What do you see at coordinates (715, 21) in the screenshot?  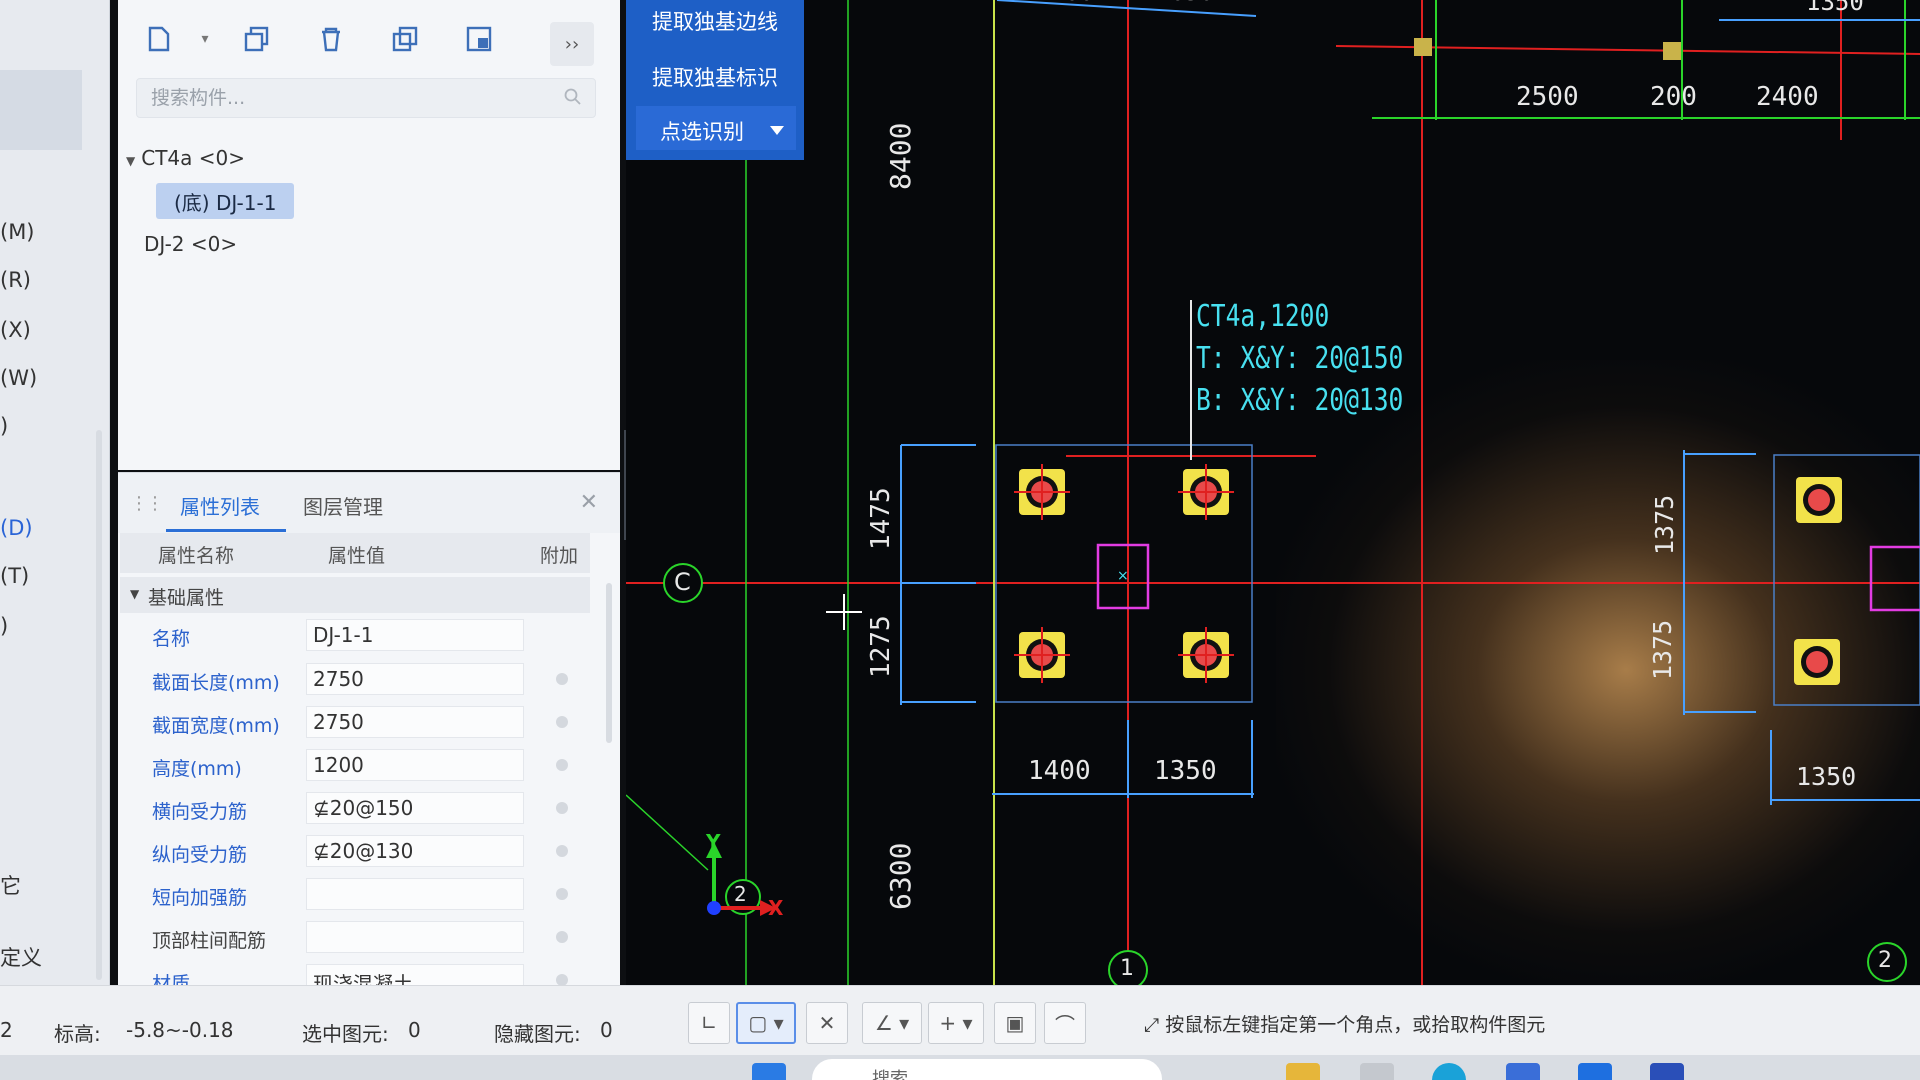 I see `extract-edge-button: 提取独基边线` at bounding box center [715, 21].